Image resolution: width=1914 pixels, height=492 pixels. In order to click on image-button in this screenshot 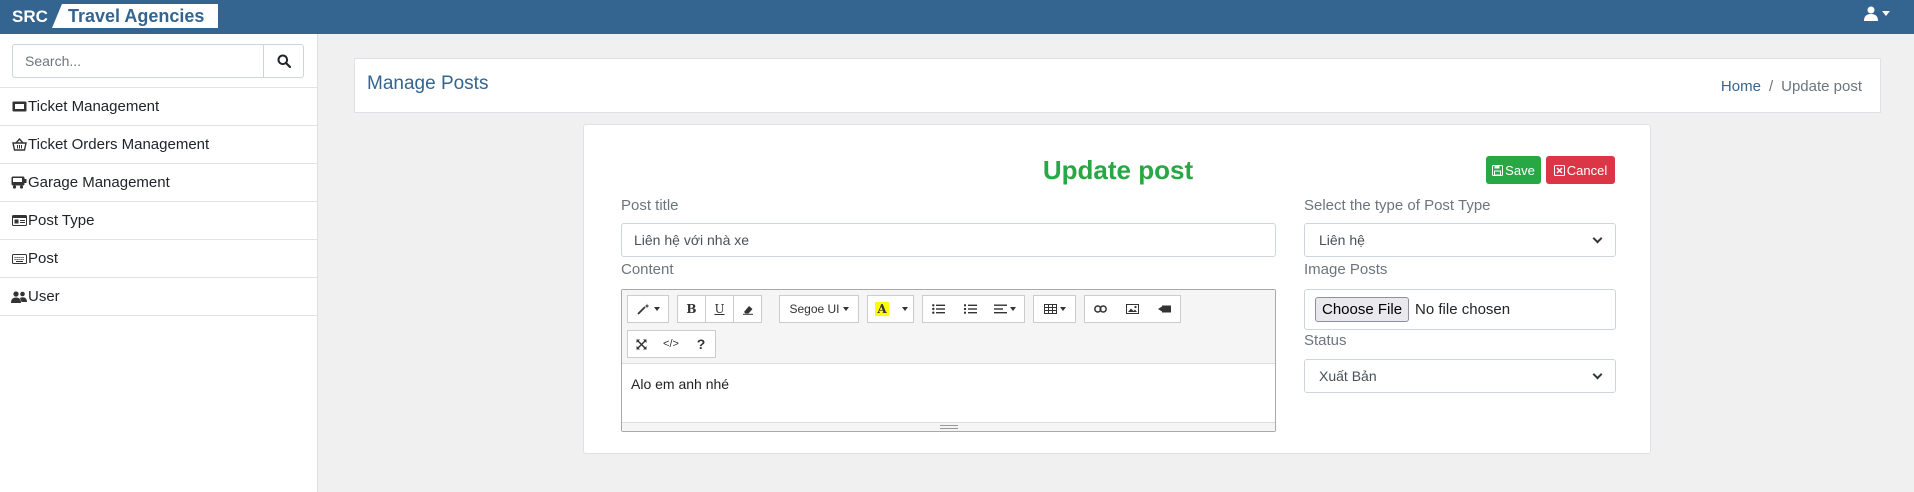, I will do `click(1132, 309)`.